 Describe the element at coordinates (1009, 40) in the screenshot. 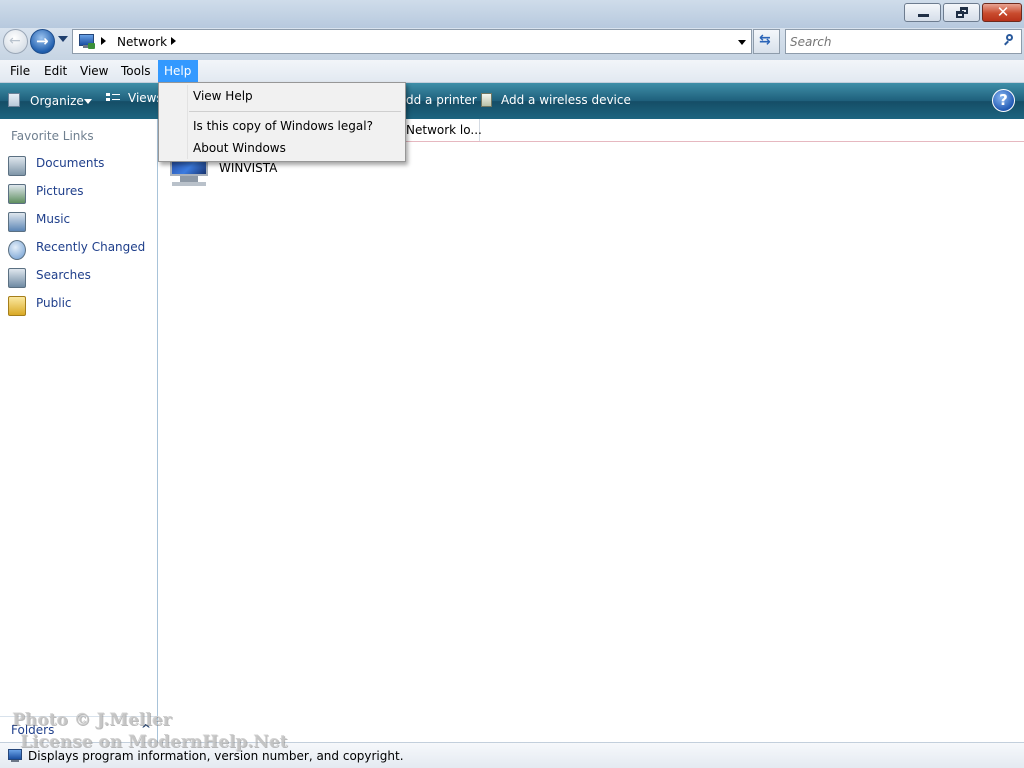

I see `search-icon` at that location.